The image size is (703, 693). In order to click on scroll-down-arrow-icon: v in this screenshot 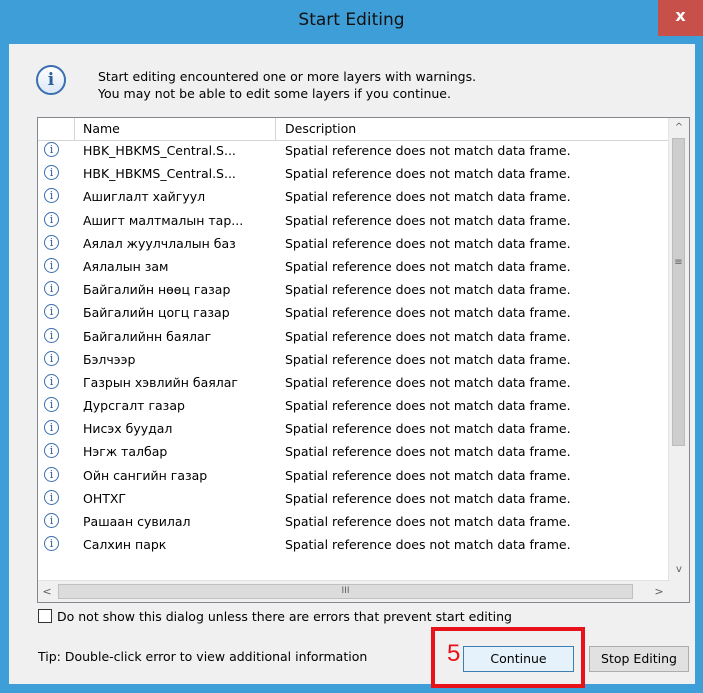, I will do `click(679, 570)`.